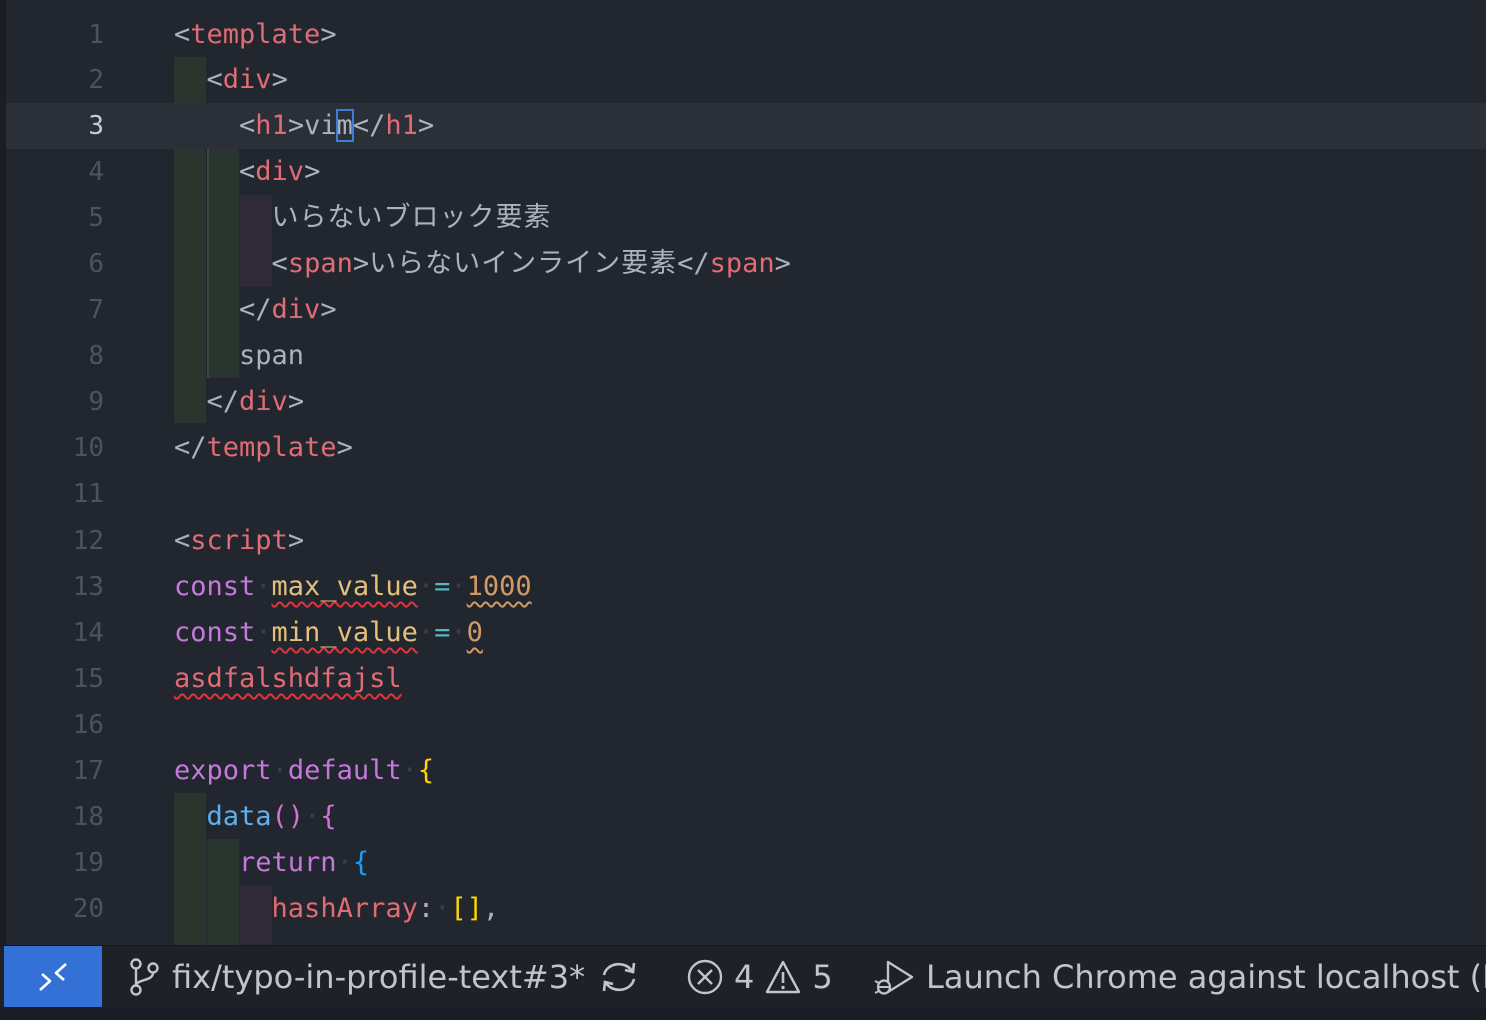  Describe the element at coordinates (88, 587) in the screenshot. I see `line-number: 13` at that location.